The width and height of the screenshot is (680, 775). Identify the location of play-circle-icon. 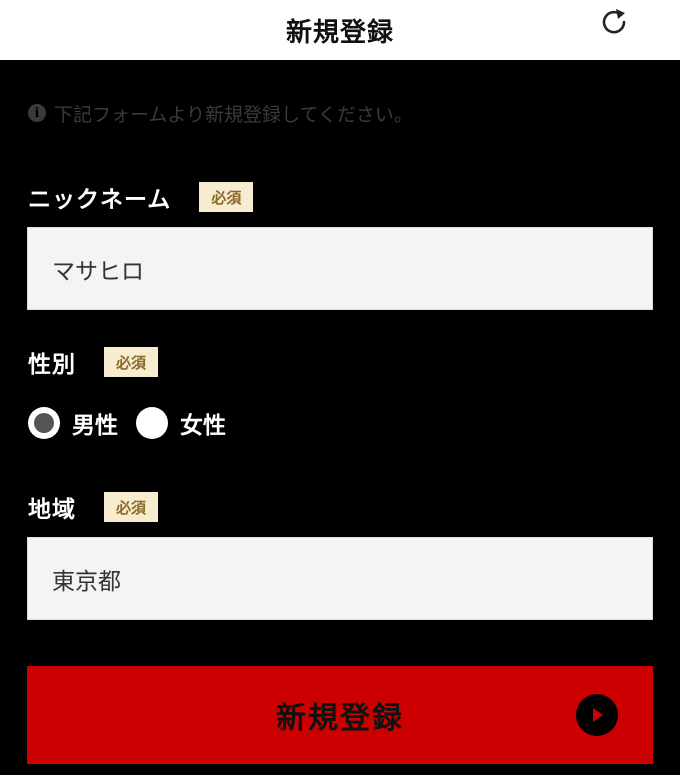
(597, 715).